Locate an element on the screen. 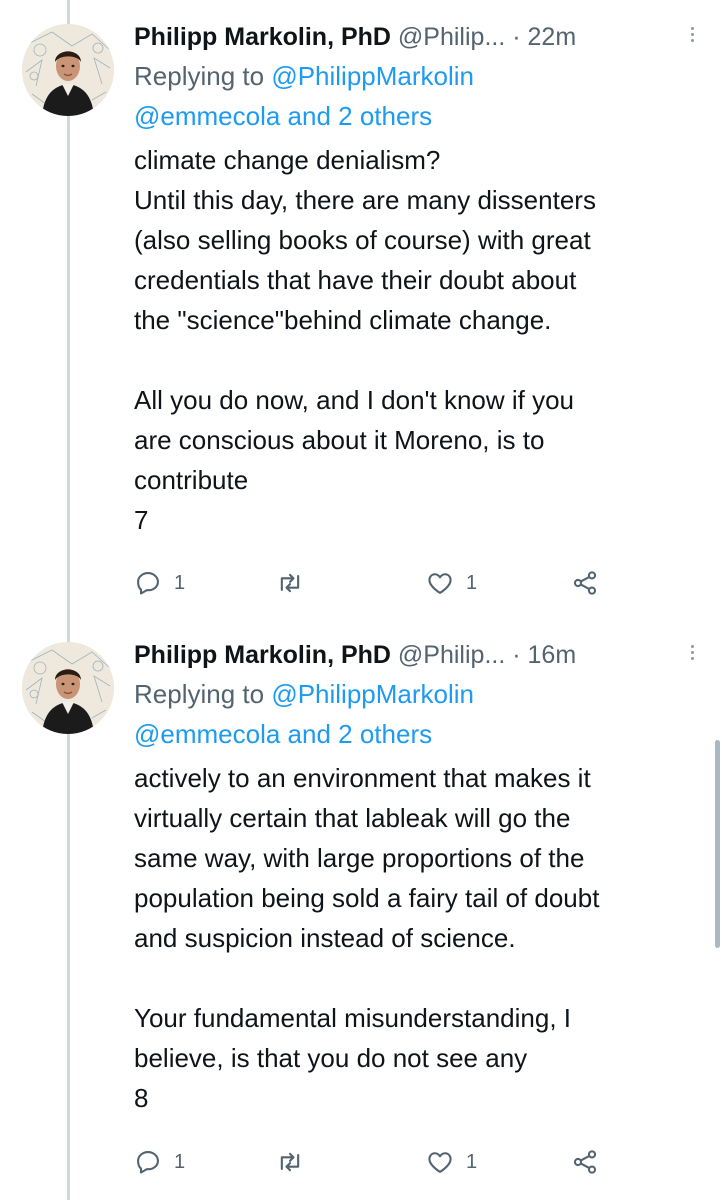 This screenshot has height=1200, width=722. tweet-text-line: the "science"behind climate change. is located at coordinates (343, 320).